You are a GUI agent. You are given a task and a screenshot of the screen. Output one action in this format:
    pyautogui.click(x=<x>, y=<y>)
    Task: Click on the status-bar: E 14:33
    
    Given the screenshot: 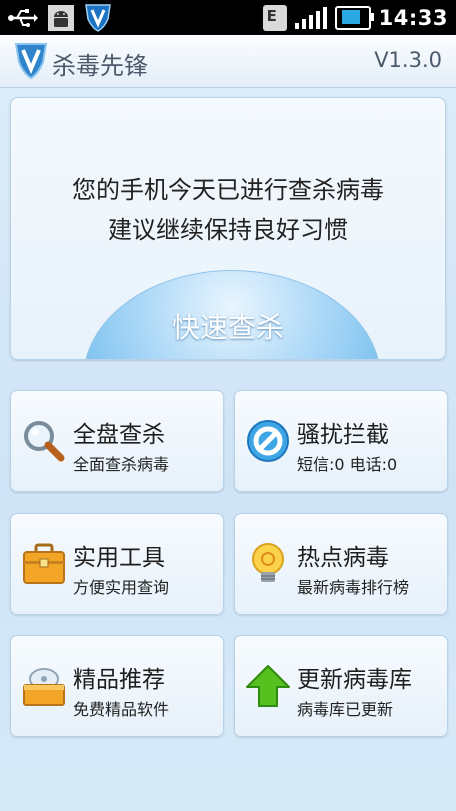 What is the action you would take?
    pyautogui.click(x=228, y=17)
    